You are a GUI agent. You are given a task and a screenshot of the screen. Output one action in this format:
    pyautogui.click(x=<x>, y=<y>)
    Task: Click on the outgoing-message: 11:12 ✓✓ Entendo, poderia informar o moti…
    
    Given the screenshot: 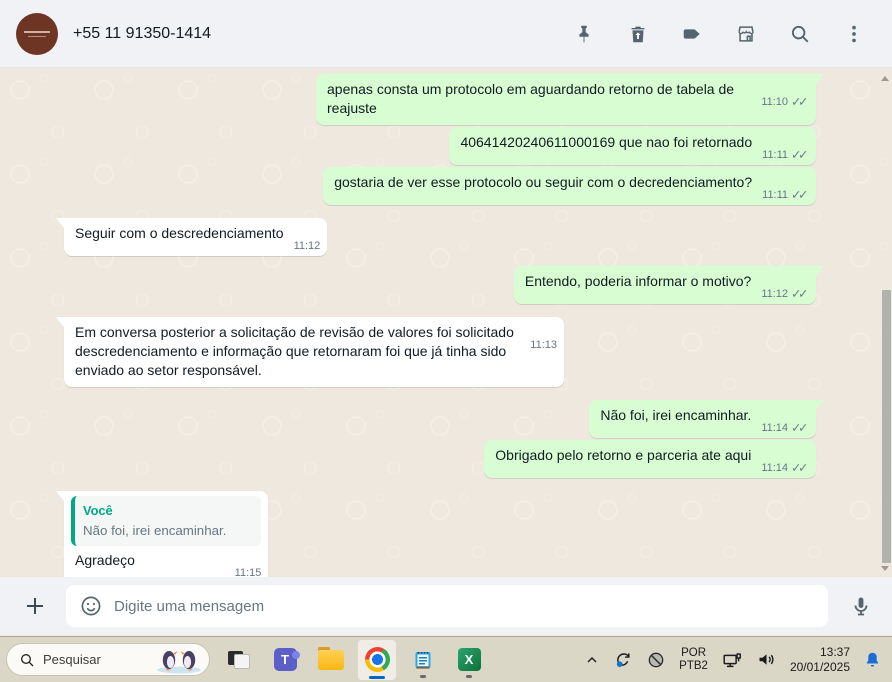 What is the action you would take?
    pyautogui.click(x=669, y=285)
    